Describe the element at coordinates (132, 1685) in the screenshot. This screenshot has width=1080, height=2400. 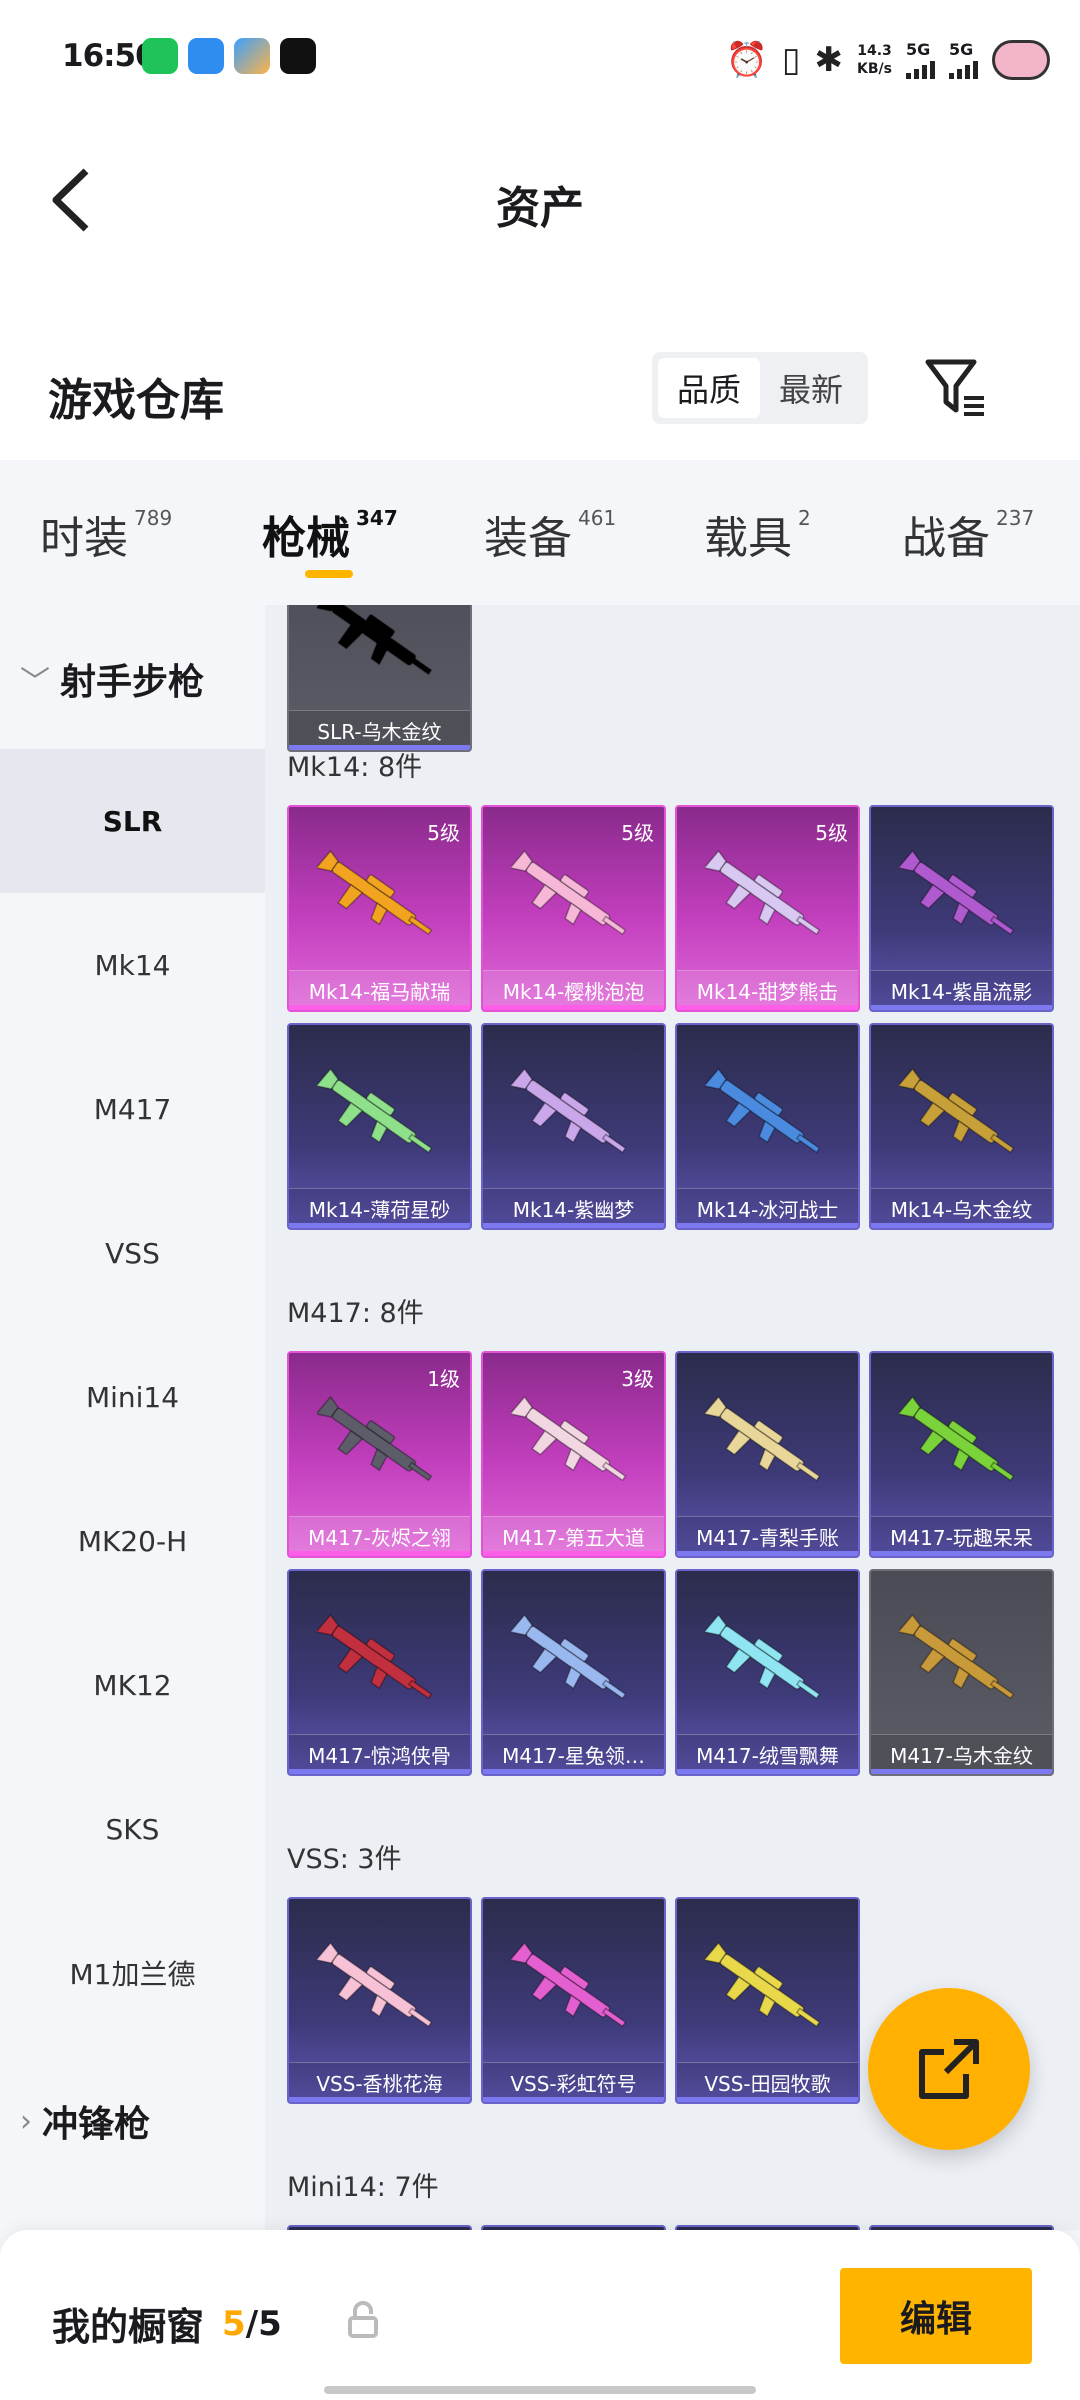
I see `sidebar-item-mk12: MK12` at that location.